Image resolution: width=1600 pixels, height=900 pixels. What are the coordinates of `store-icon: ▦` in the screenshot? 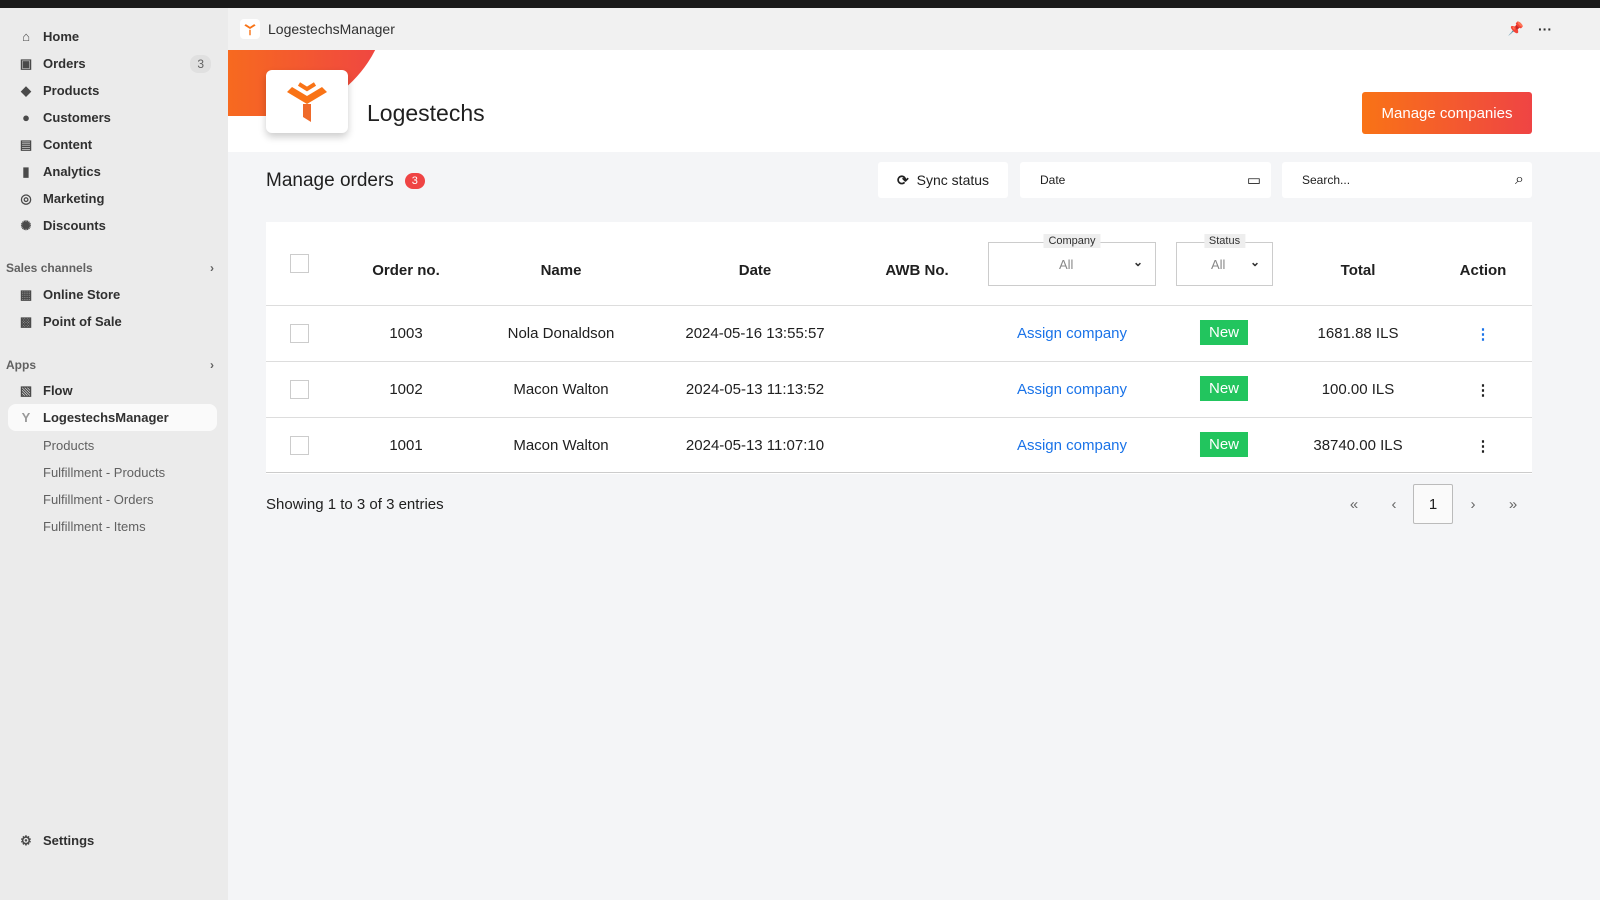 It's located at (26, 294).